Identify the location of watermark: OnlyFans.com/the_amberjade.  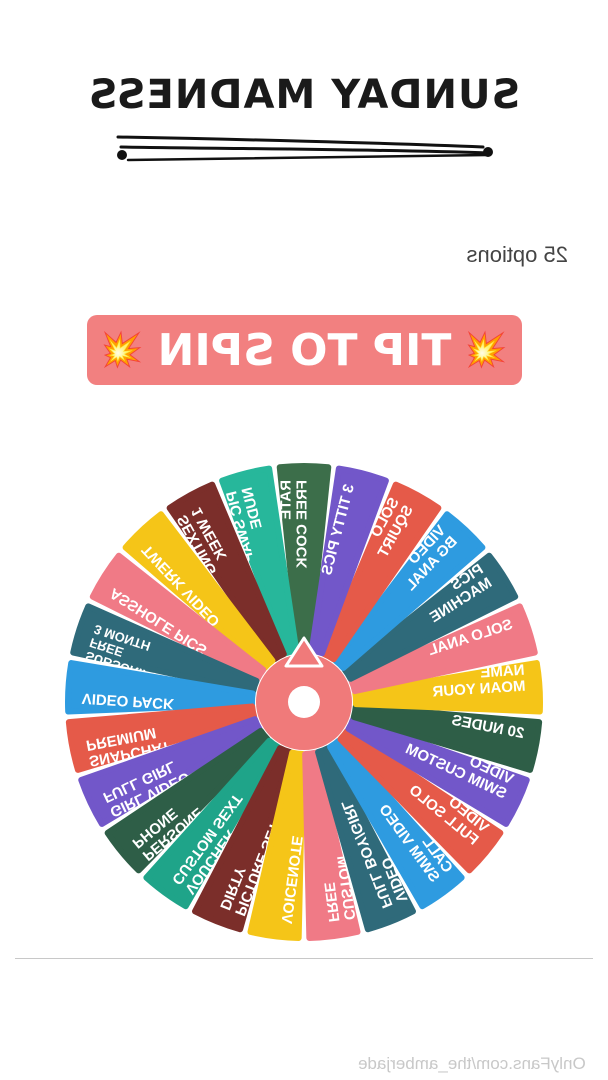
(472, 1063).